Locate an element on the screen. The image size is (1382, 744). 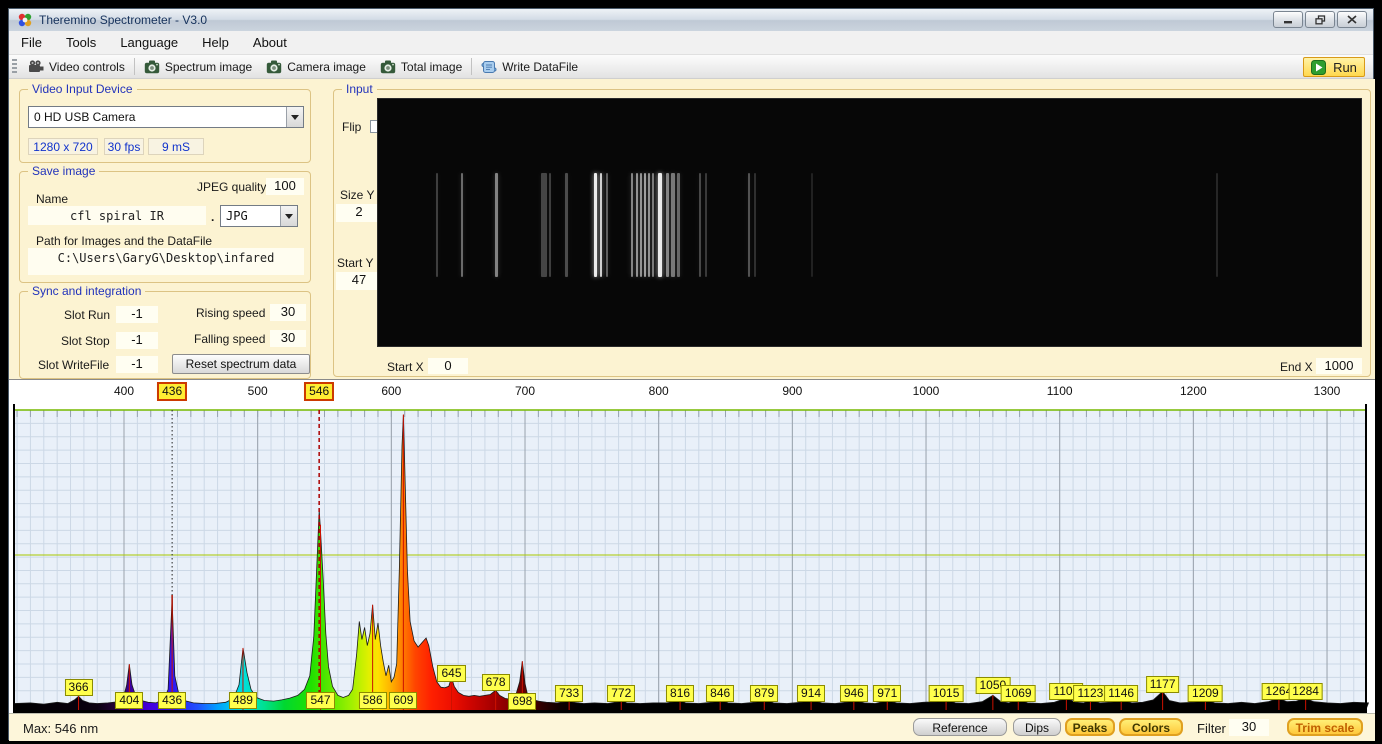
axis-tick-label: 700 is located at coordinates (525, 391).